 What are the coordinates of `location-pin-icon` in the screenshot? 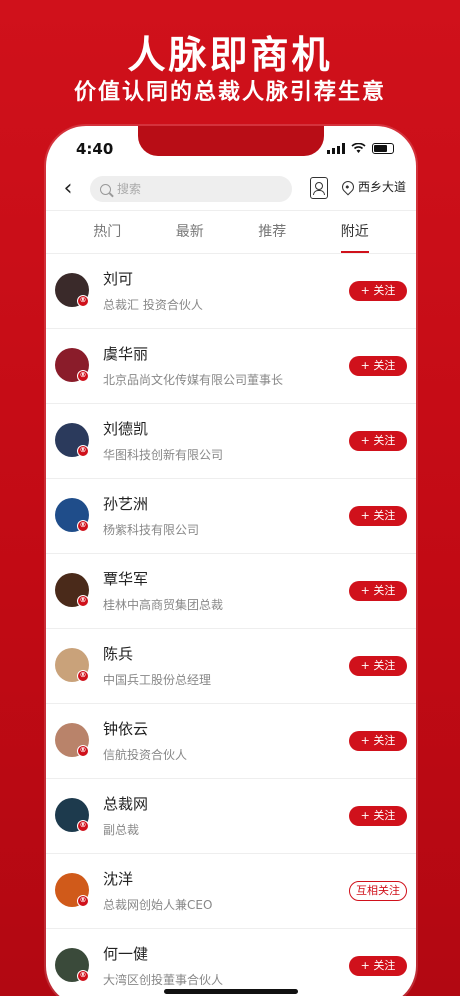 It's located at (348, 186).